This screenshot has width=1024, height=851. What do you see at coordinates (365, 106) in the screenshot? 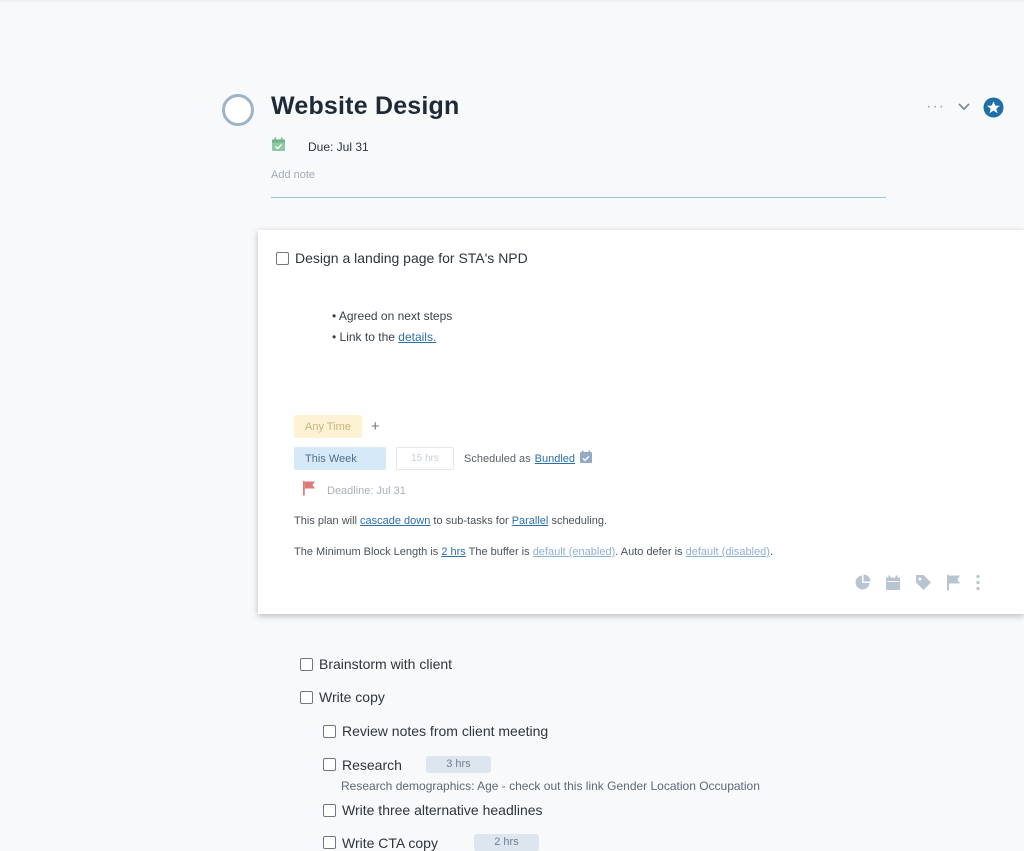
I see `project-title: Website Design` at bounding box center [365, 106].